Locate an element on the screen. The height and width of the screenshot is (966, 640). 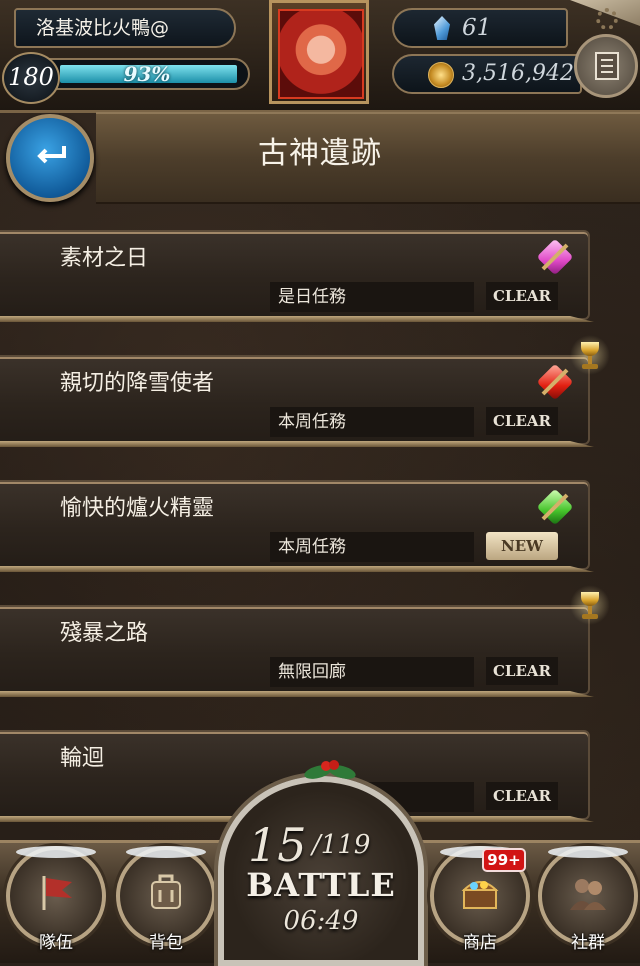
quest-type: 是日任務 is located at coordinates (372, 297).